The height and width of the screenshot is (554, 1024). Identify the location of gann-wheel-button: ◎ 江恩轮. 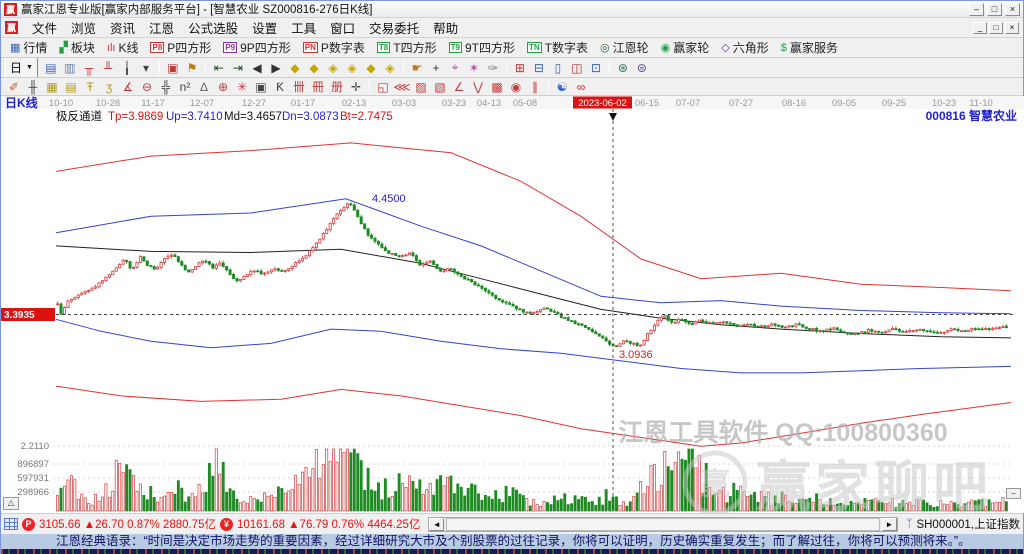
(624, 47).